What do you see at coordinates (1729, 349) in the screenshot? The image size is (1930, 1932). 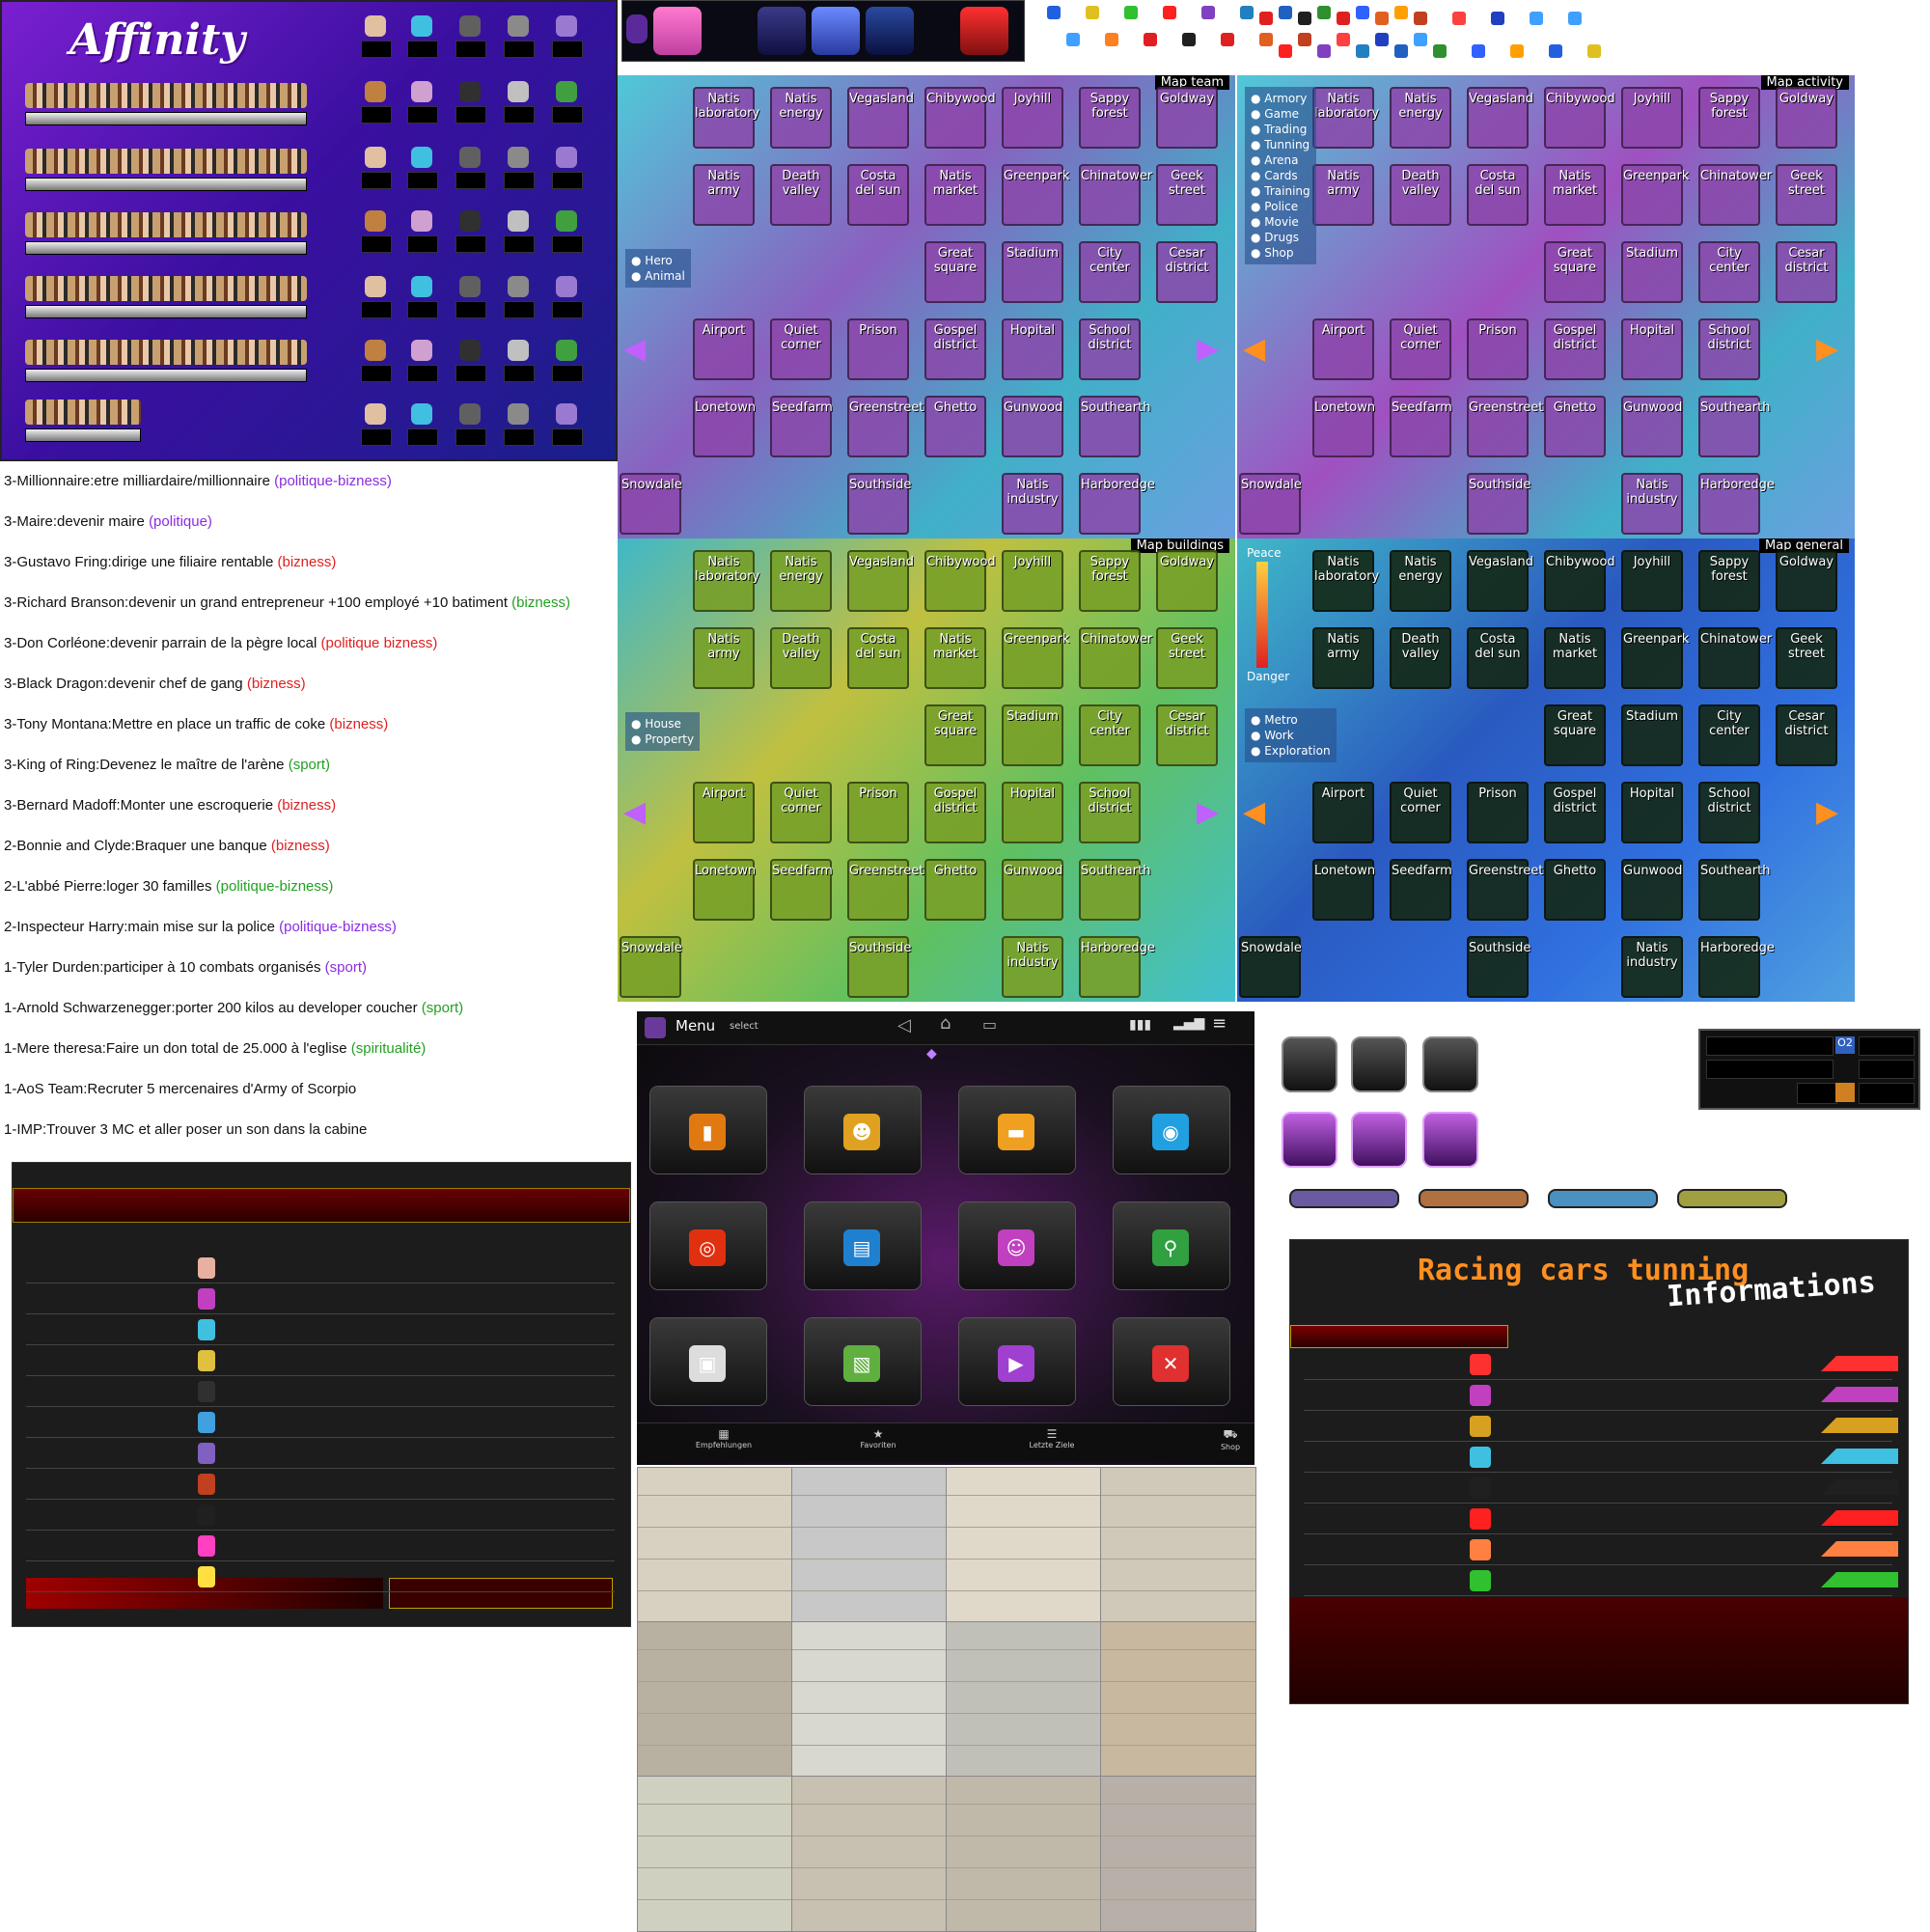 I see `district-cell: School district` at bounding box center [1729, 349].